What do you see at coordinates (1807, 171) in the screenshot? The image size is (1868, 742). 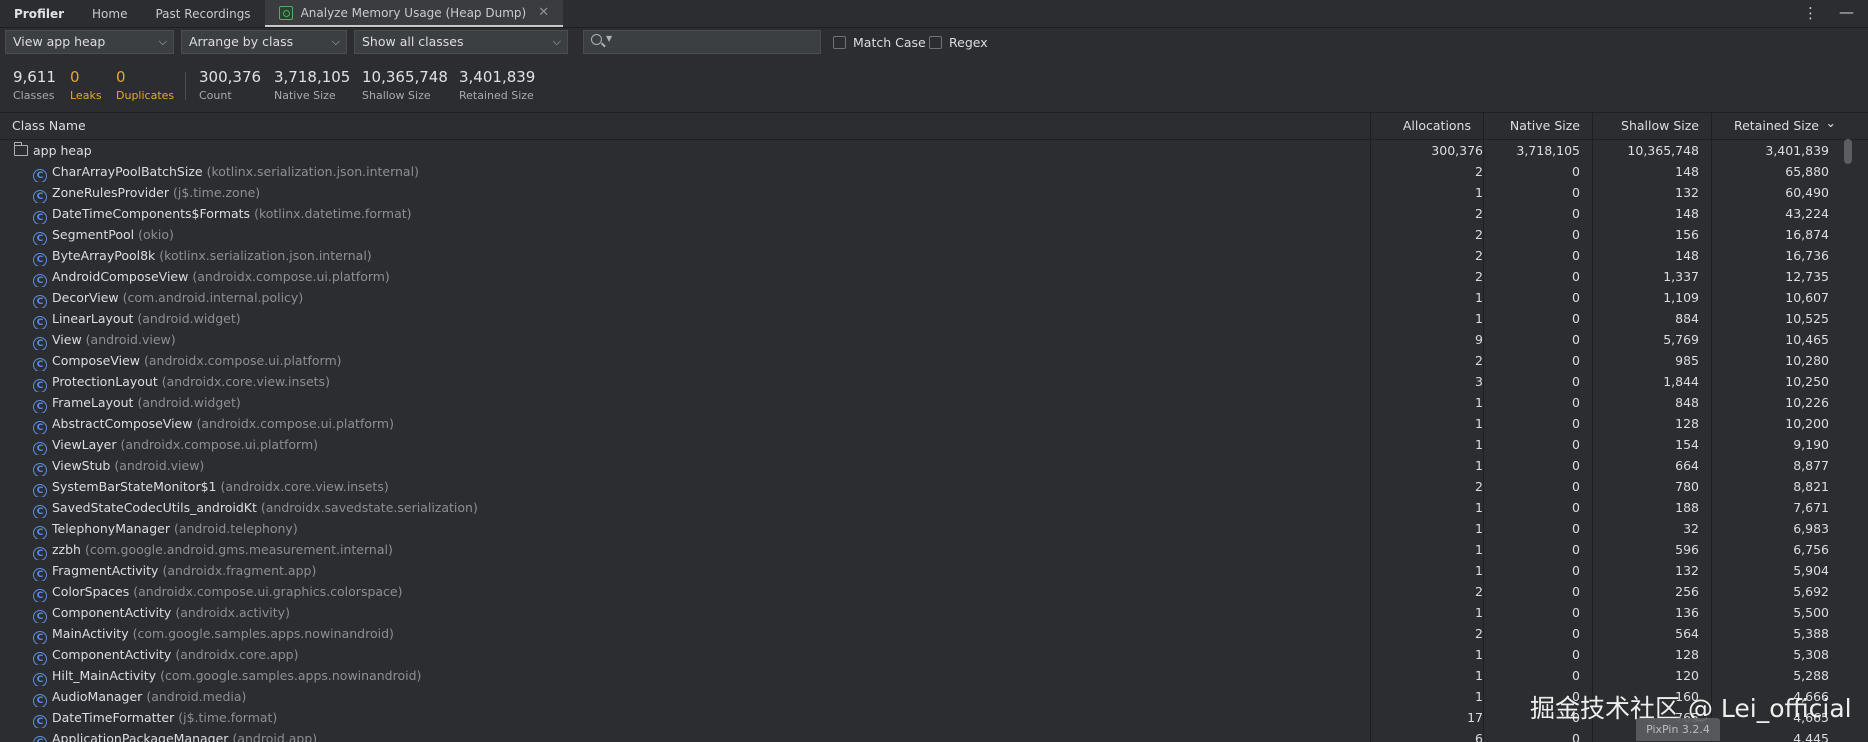 I see `retained-size-cell: 65,880` at bounding box center [1807, 171].